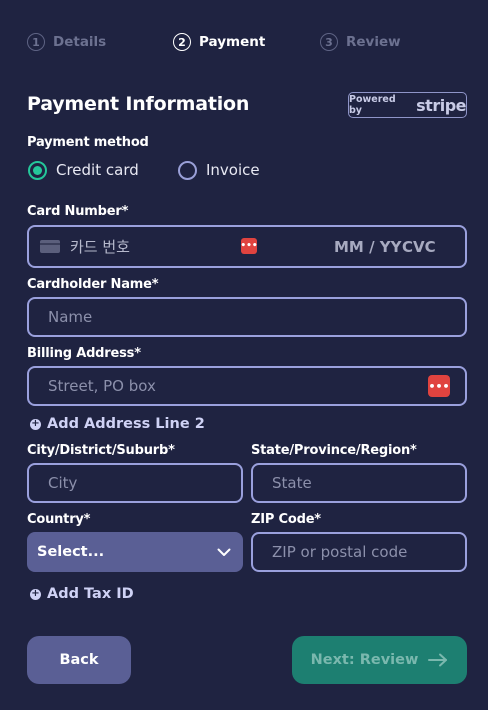  What do you see at coordinates (37, 170) in the screenshot?
I see `radio-checked-icon` at bounding box center [37, 170].